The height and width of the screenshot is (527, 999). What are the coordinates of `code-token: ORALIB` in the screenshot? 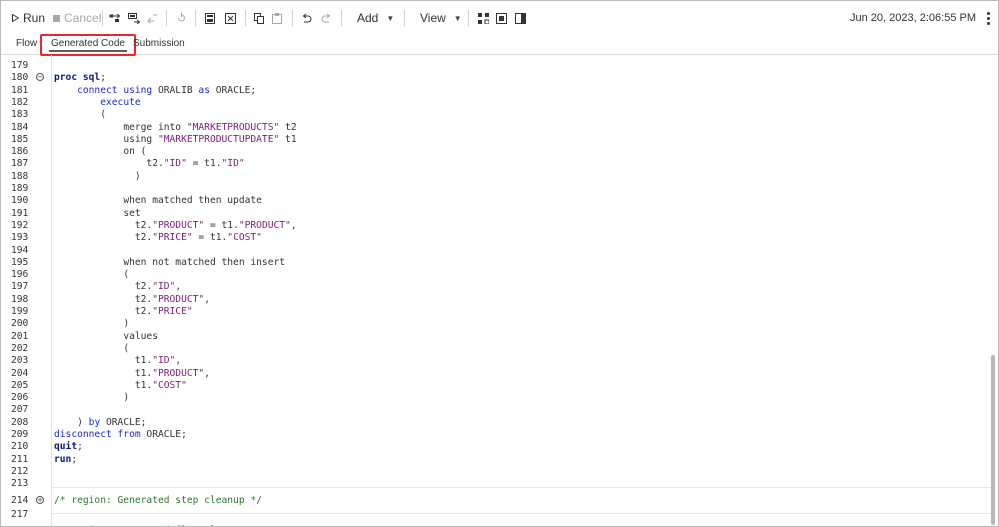 It's located at (175, 90).